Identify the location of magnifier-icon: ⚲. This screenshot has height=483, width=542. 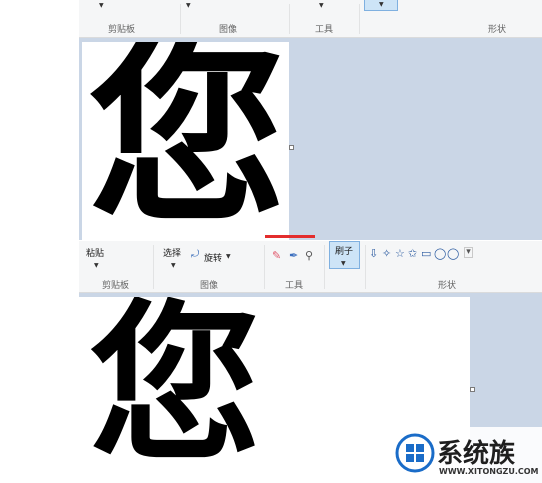
(309, 255).